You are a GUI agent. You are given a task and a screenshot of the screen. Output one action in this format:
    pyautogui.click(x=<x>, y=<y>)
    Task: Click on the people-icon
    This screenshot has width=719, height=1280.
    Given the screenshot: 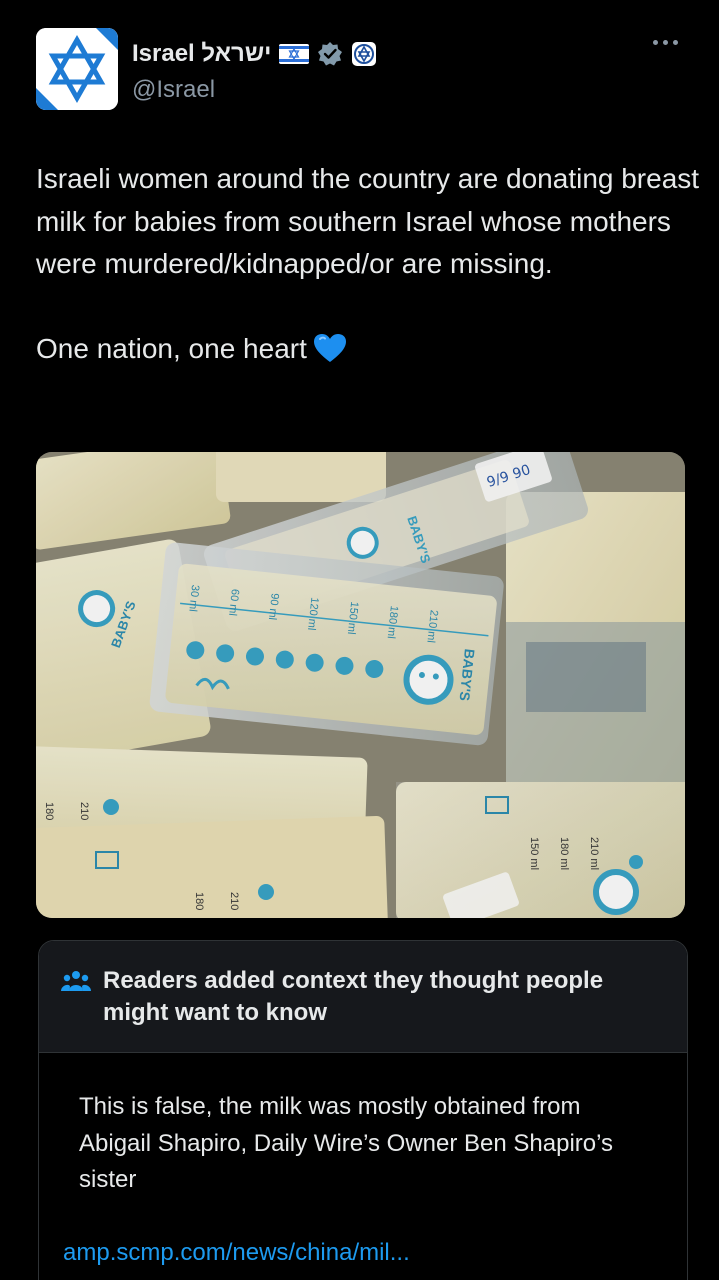 What is the action you would take?
    pyautogui.click(x=76, y=981)
    